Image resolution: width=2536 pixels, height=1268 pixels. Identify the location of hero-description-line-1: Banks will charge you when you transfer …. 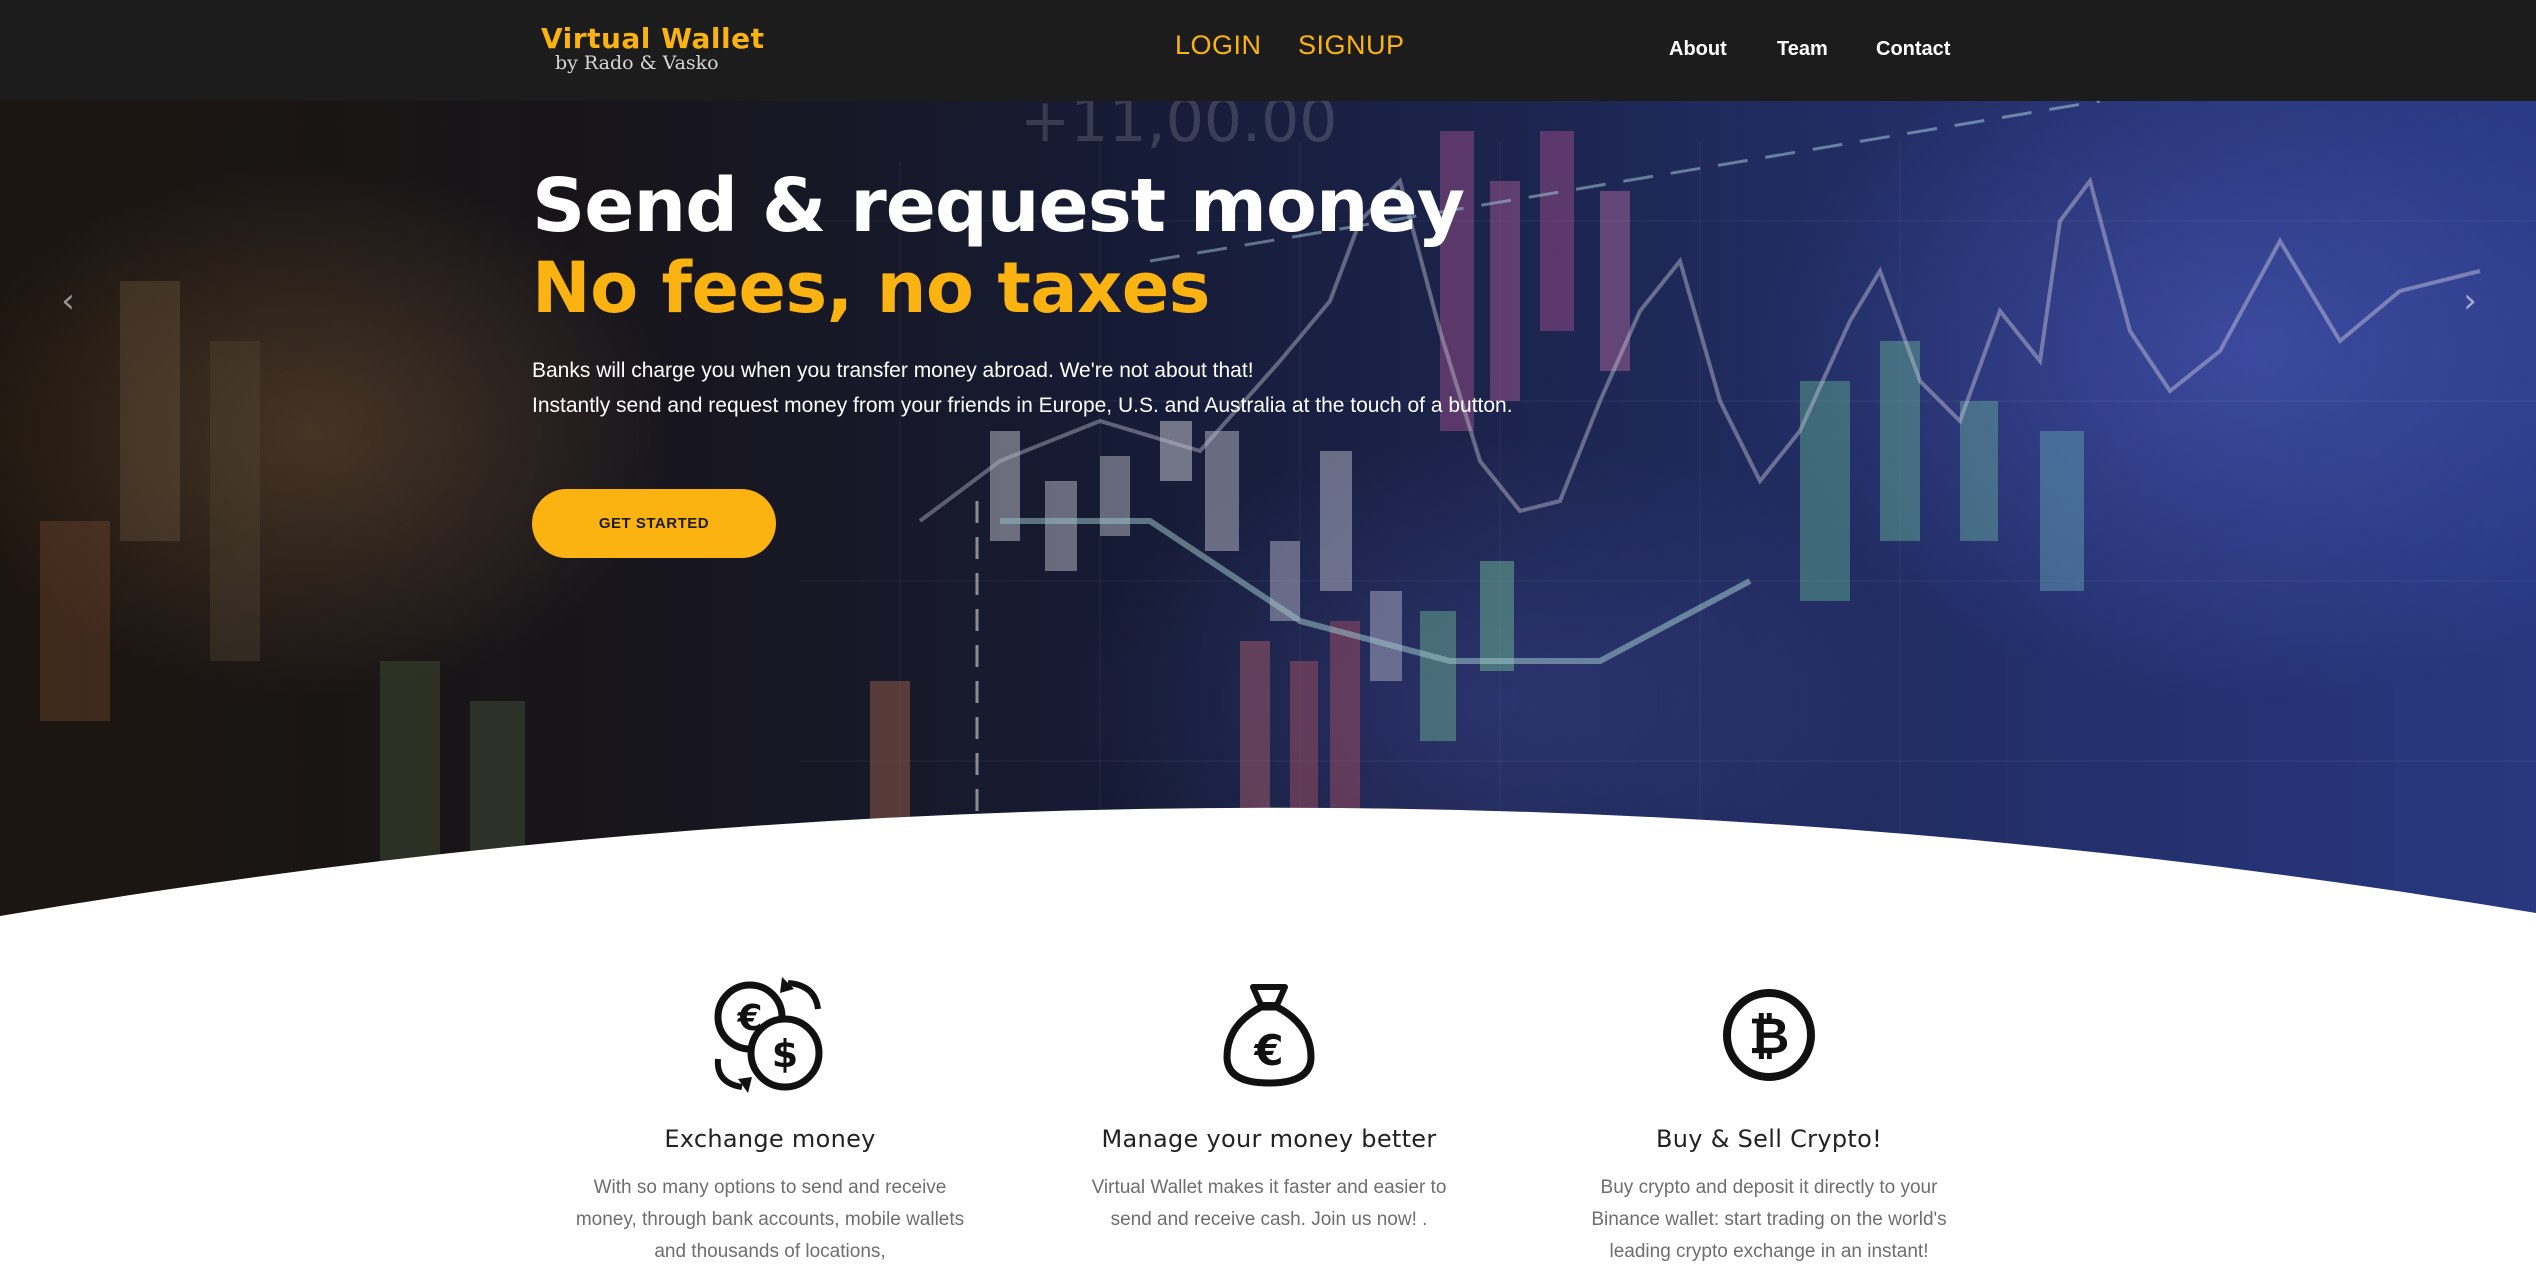
(893, 370).